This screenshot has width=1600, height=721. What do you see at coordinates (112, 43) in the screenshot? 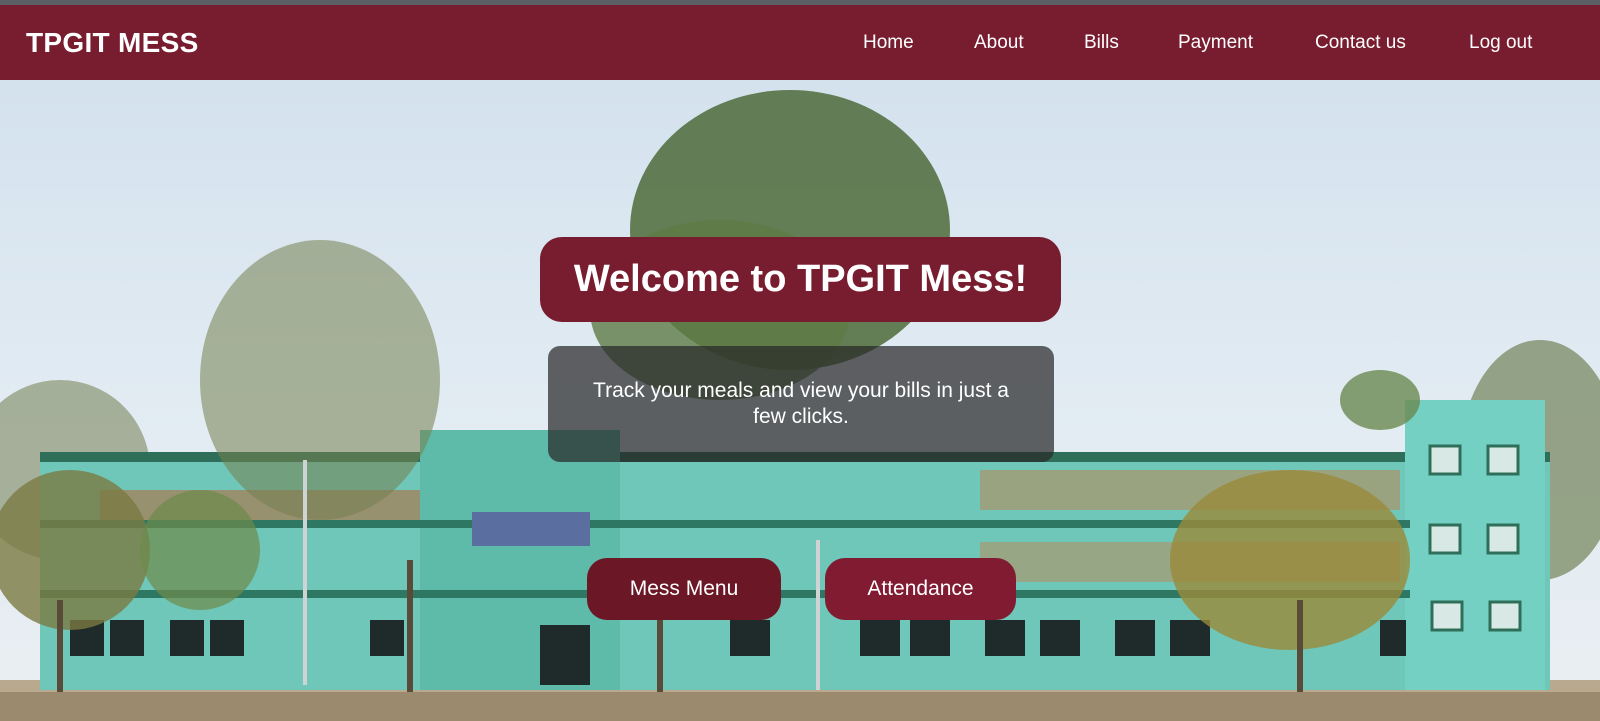
I see `brand-logo: TPGIT MESS` at bounding box center [112, 43].